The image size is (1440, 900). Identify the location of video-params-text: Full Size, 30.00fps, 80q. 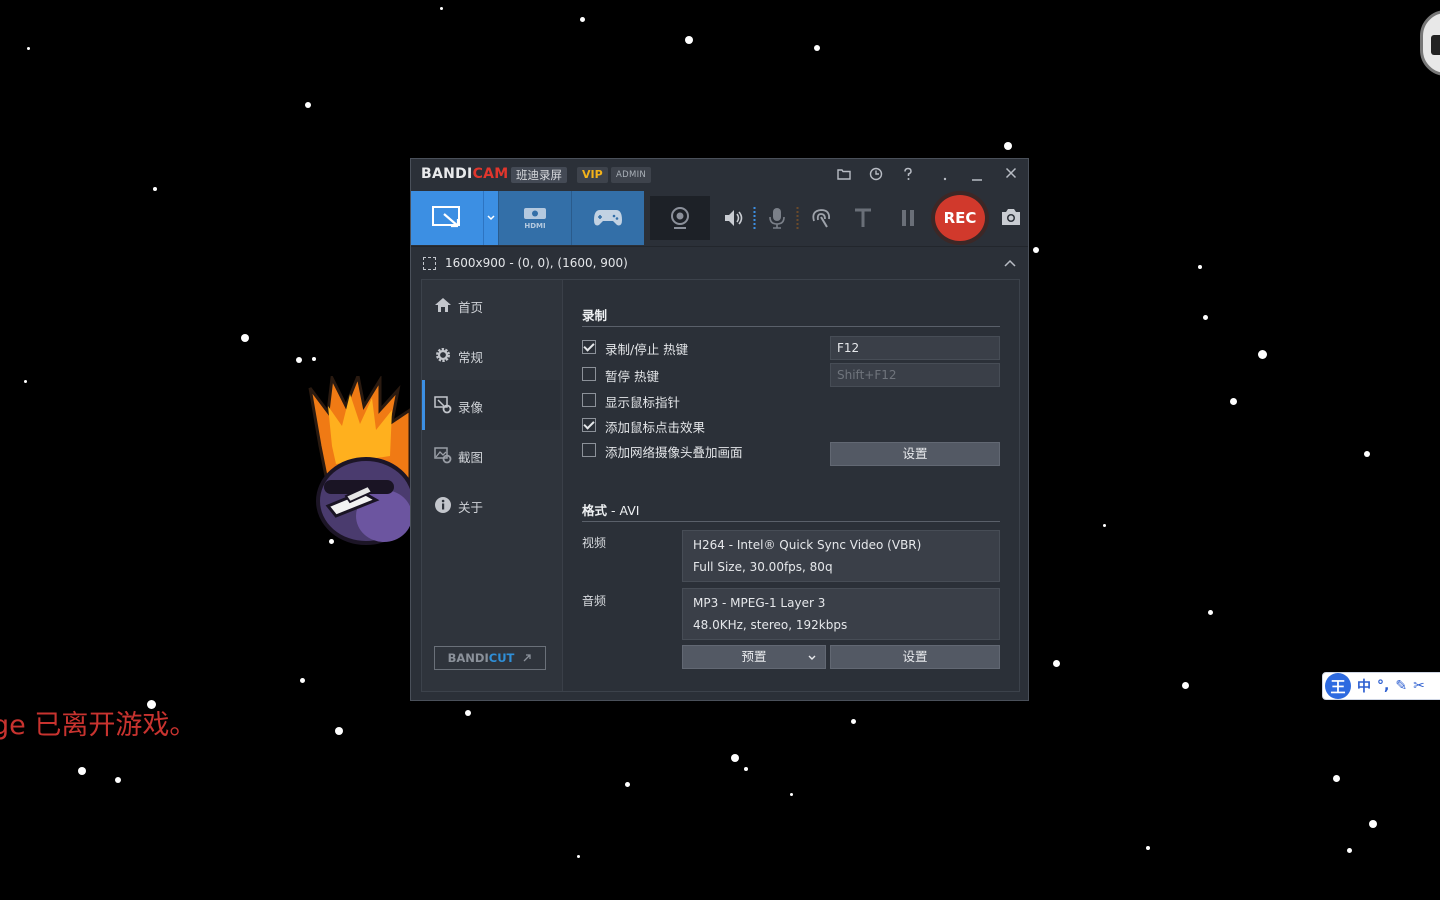
(763, 567).